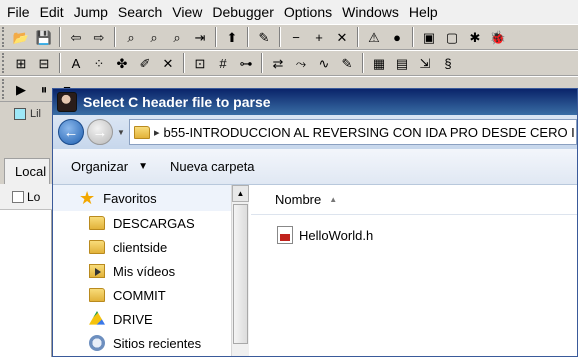  I want to click on offset-button: ⊡, so click(200, 63).